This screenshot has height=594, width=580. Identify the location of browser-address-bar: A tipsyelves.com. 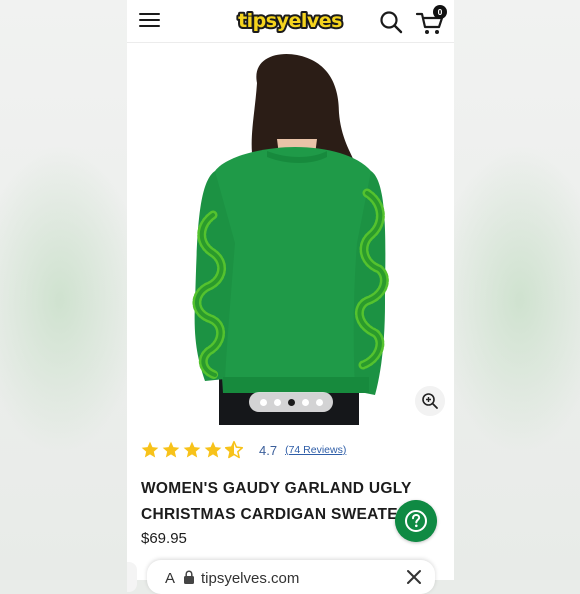
(291, 577).